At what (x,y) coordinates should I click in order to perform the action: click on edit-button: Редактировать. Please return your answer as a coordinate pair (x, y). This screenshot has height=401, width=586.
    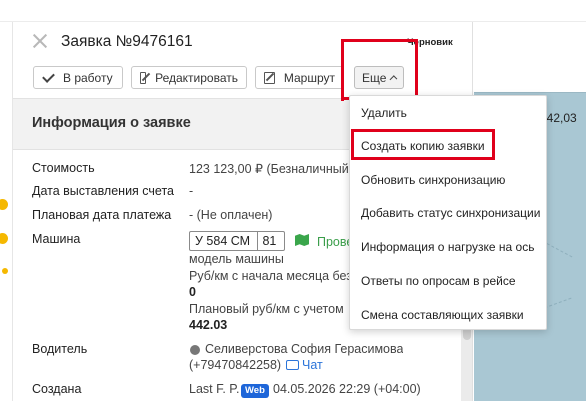
    Looking at the image, I should click on (189, 77).